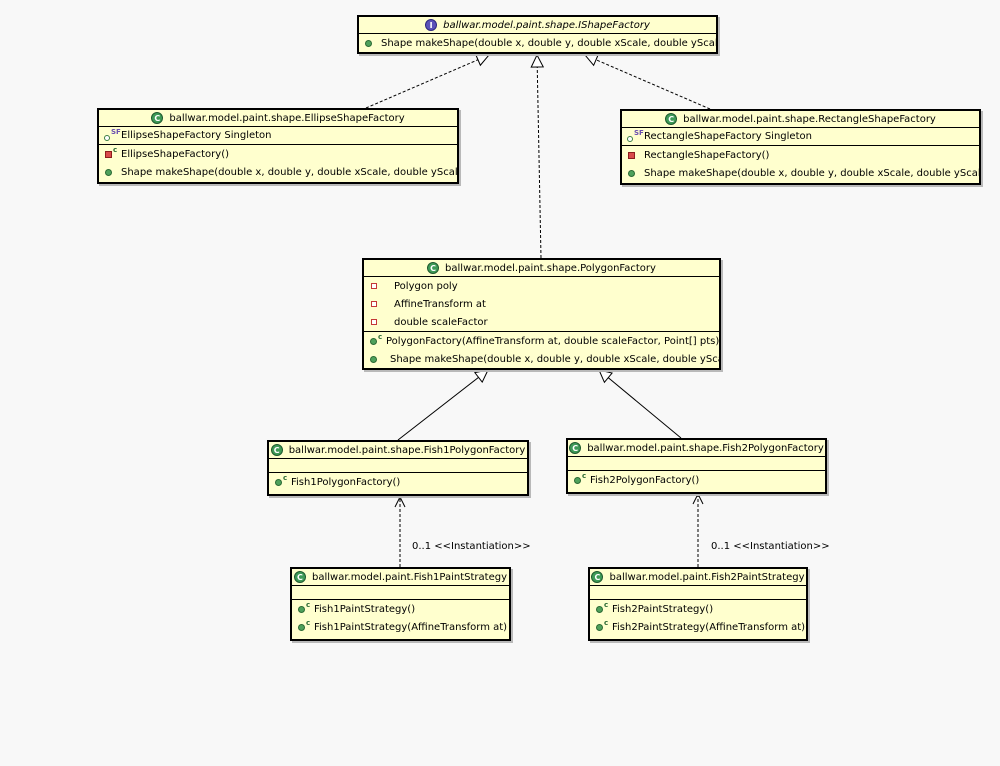 This screenshot has height=766, width=1000. I want to click on field-label: RectangleShapeFactory Singleton, so click(728, 136).